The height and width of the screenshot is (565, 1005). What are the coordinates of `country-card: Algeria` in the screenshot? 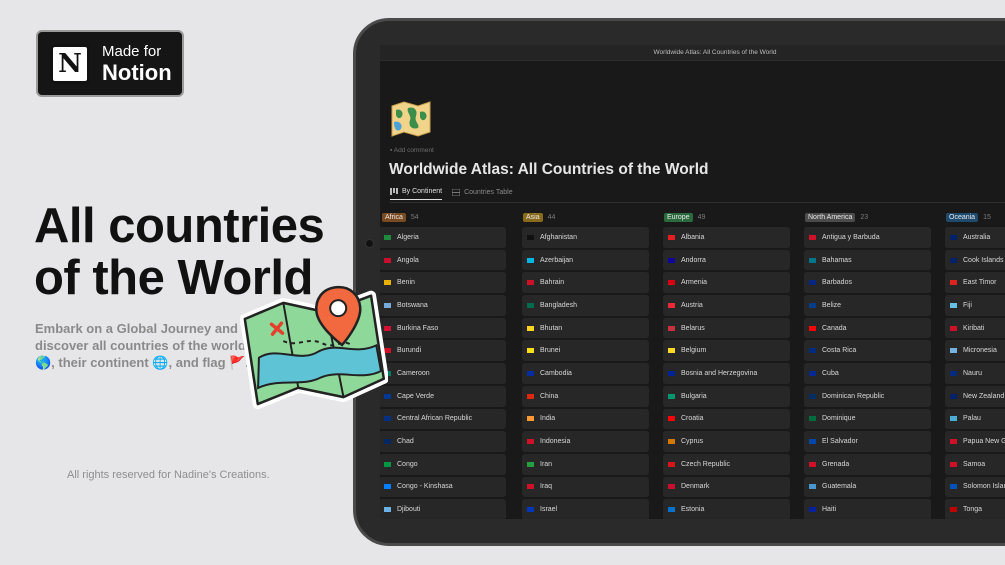 It's located at (443, 237).